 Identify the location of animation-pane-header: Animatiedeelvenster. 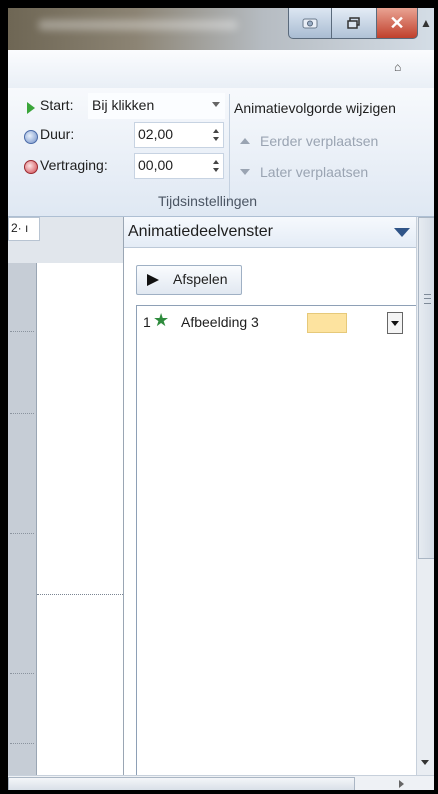
(270, 232).